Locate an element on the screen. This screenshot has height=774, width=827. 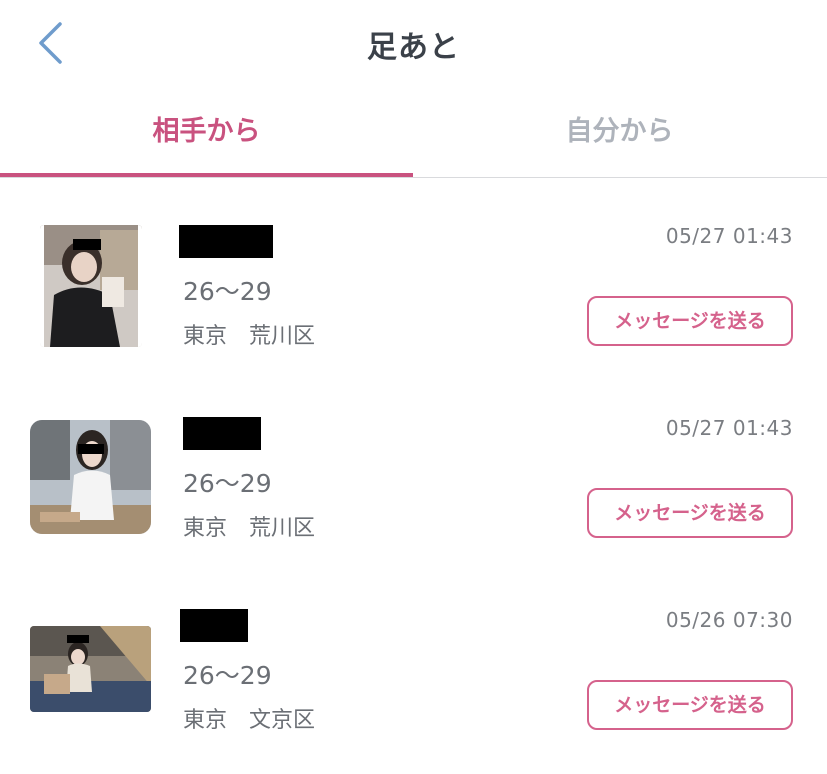
tab-from-others: 相手から is located at coordinates (206, 139).